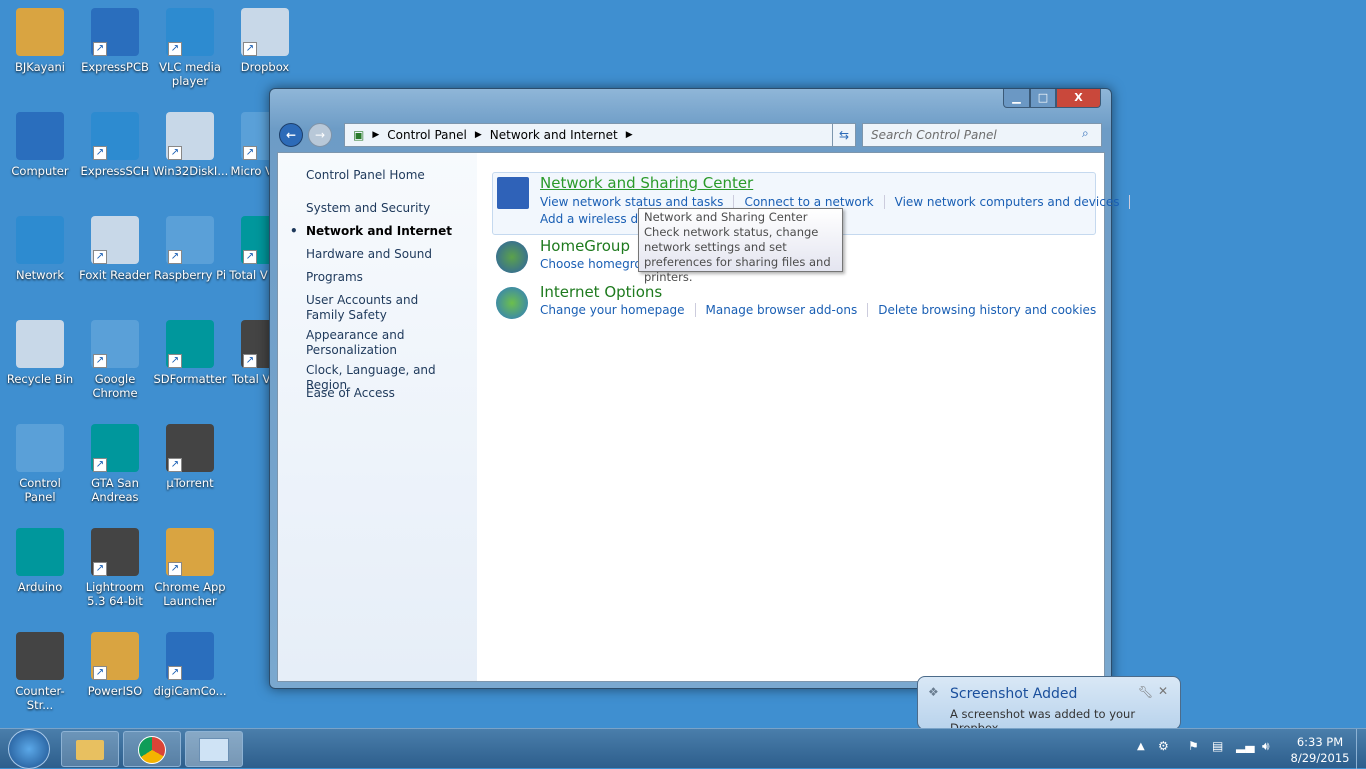 The width and height of the screenshot is (1366, 769). I want to click on control-panel-icon: ▣, so click(359, 135).